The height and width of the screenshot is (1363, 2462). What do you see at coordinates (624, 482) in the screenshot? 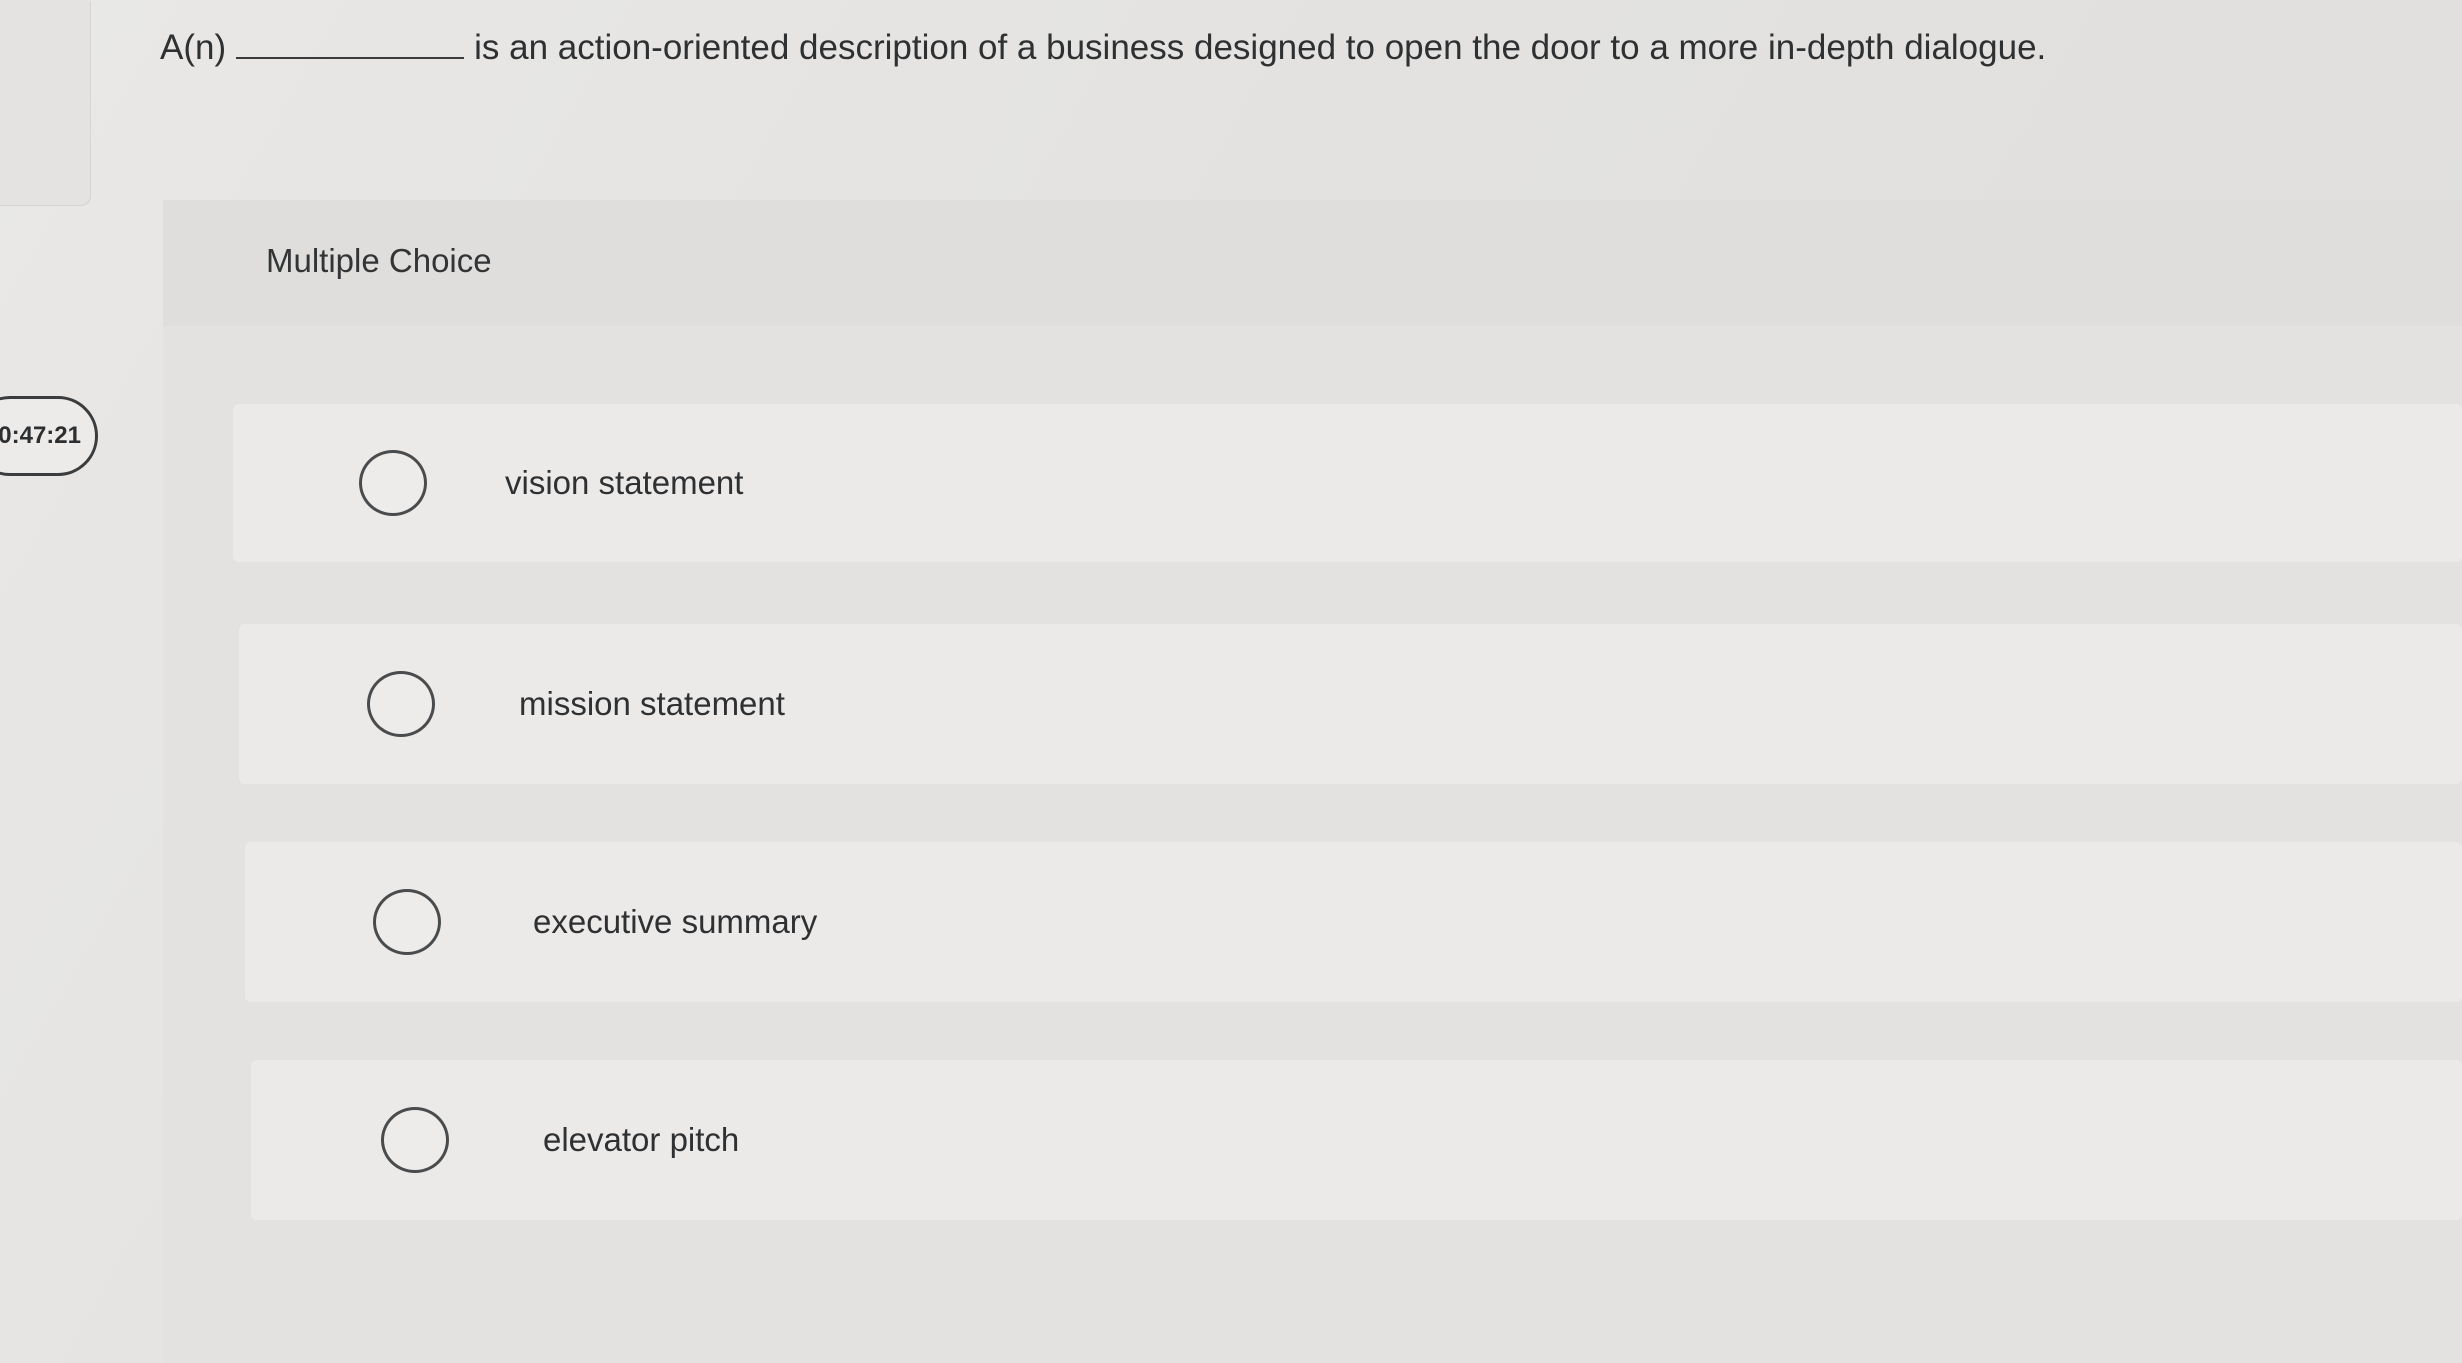
I see `option-label: vision statement` at bounding box center [624, 482].